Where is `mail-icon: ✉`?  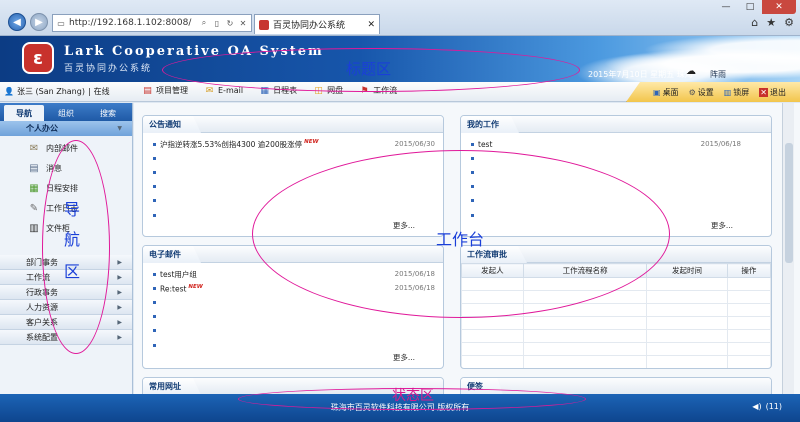
mail-icon: ✉ is located at coordinates (209, 90).